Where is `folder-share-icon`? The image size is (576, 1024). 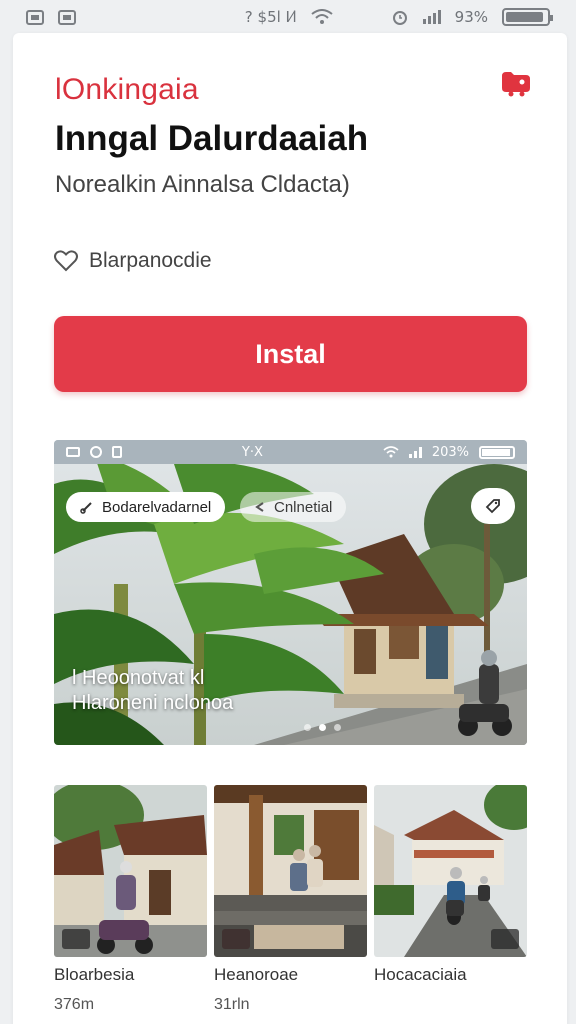
folder-share-icon is located at coordinates (516, 84).